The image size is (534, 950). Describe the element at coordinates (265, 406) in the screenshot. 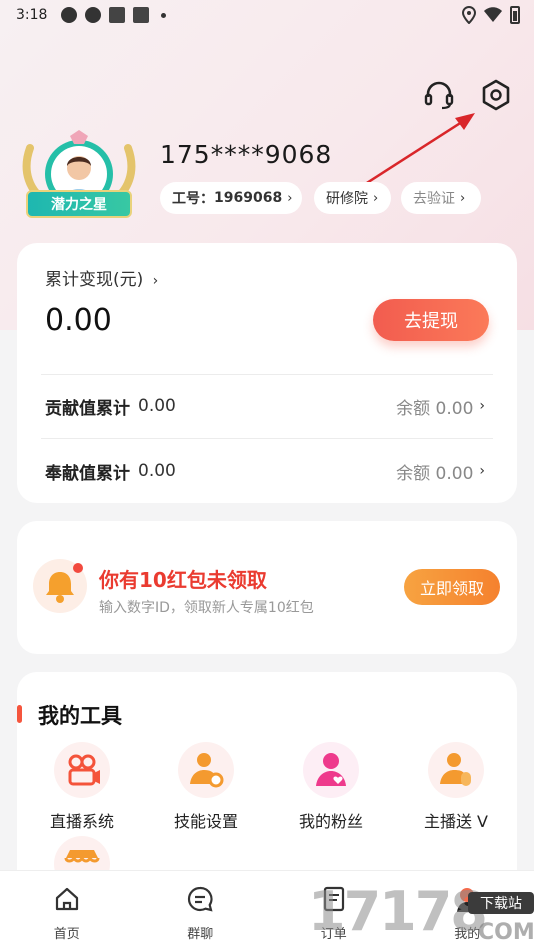

I see `contribution-row: 贡献值累计 0.00 余额 0.00 ›` at that location.